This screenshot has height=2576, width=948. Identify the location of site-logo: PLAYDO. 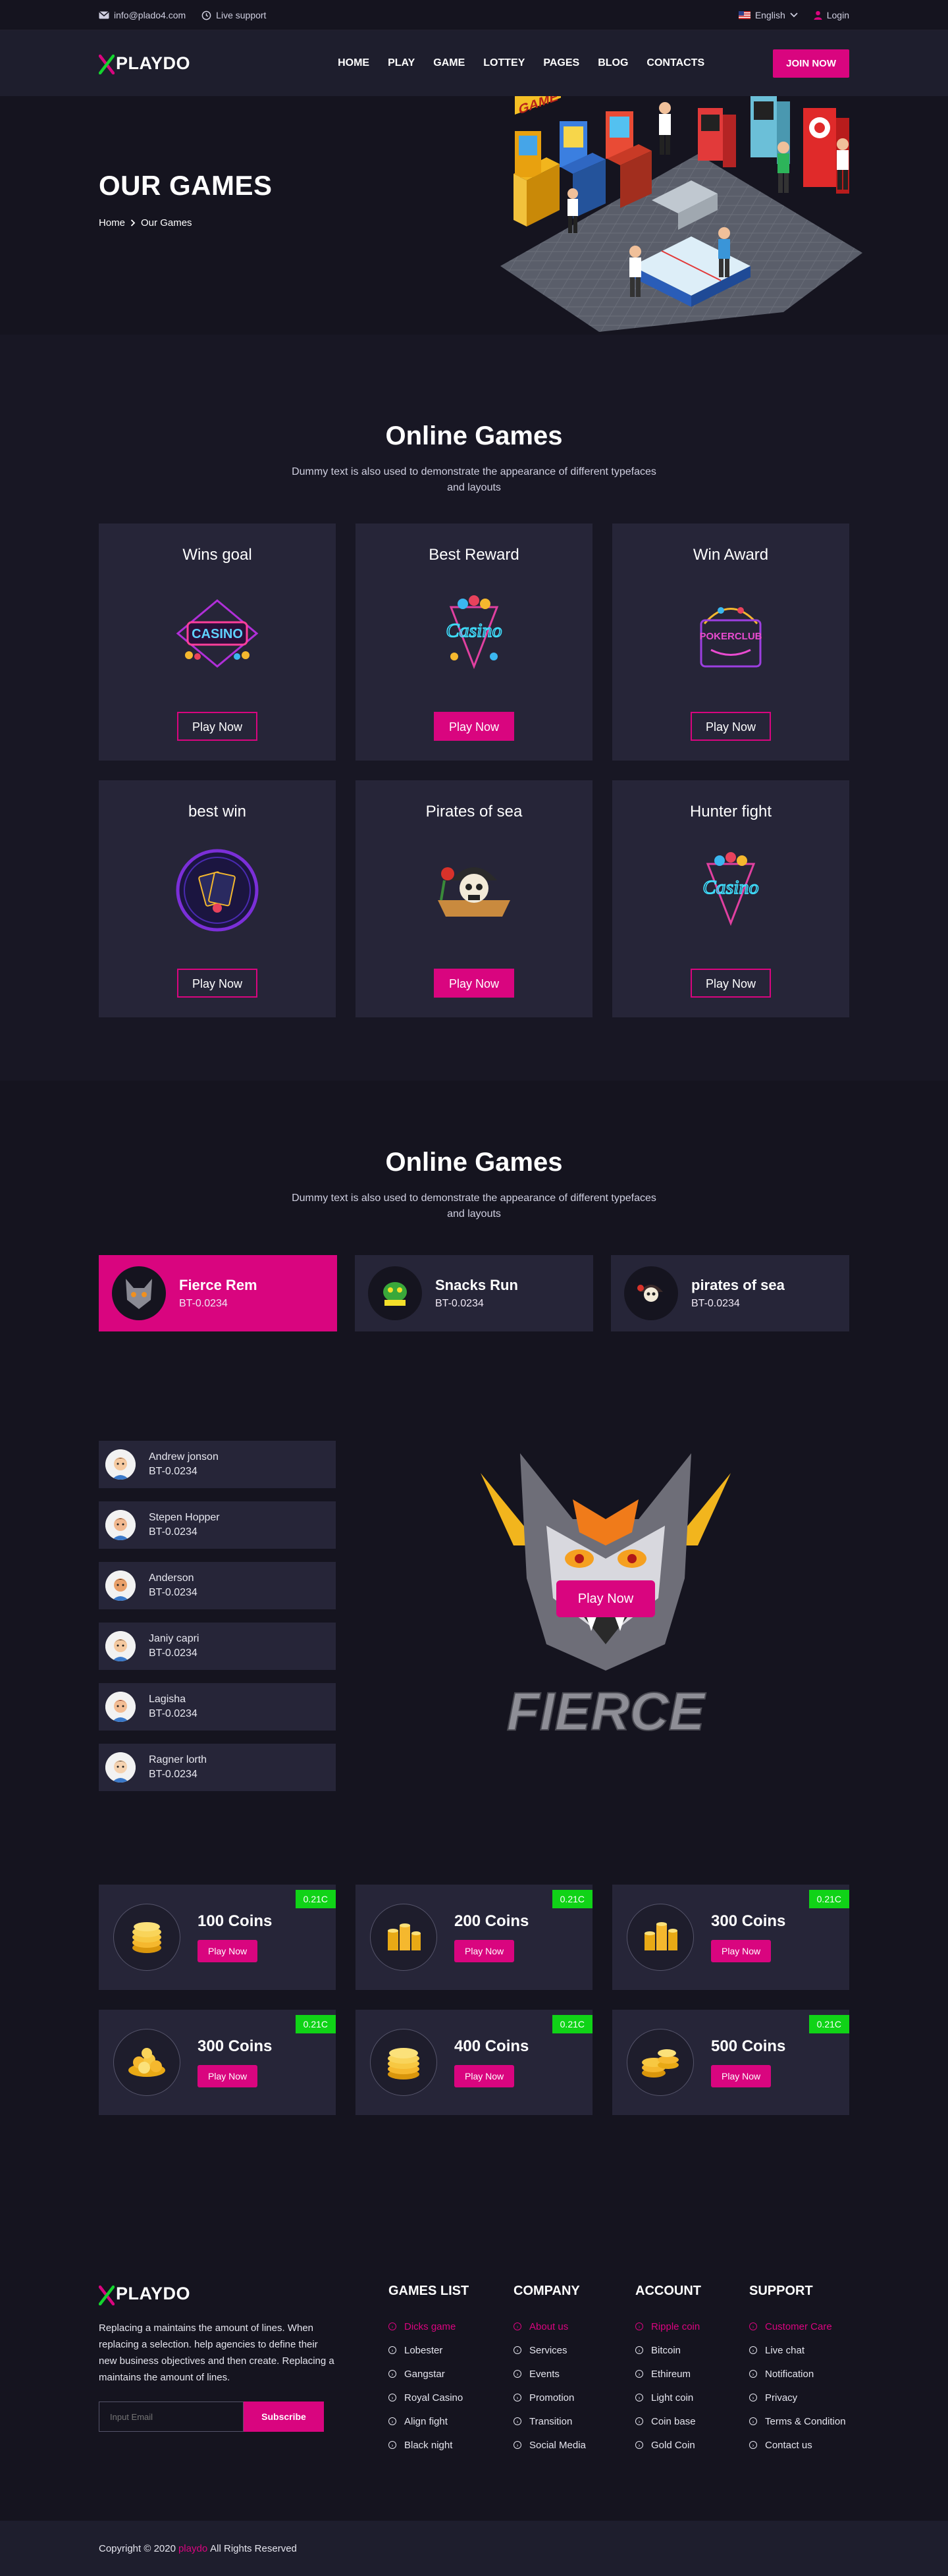
(144, 64).